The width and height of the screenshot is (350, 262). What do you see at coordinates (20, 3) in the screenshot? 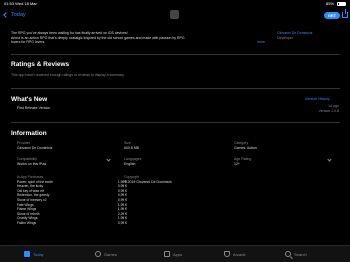
I see `status-time: 01:53 Wed 18 Mar` at bounding box center [20, 3].